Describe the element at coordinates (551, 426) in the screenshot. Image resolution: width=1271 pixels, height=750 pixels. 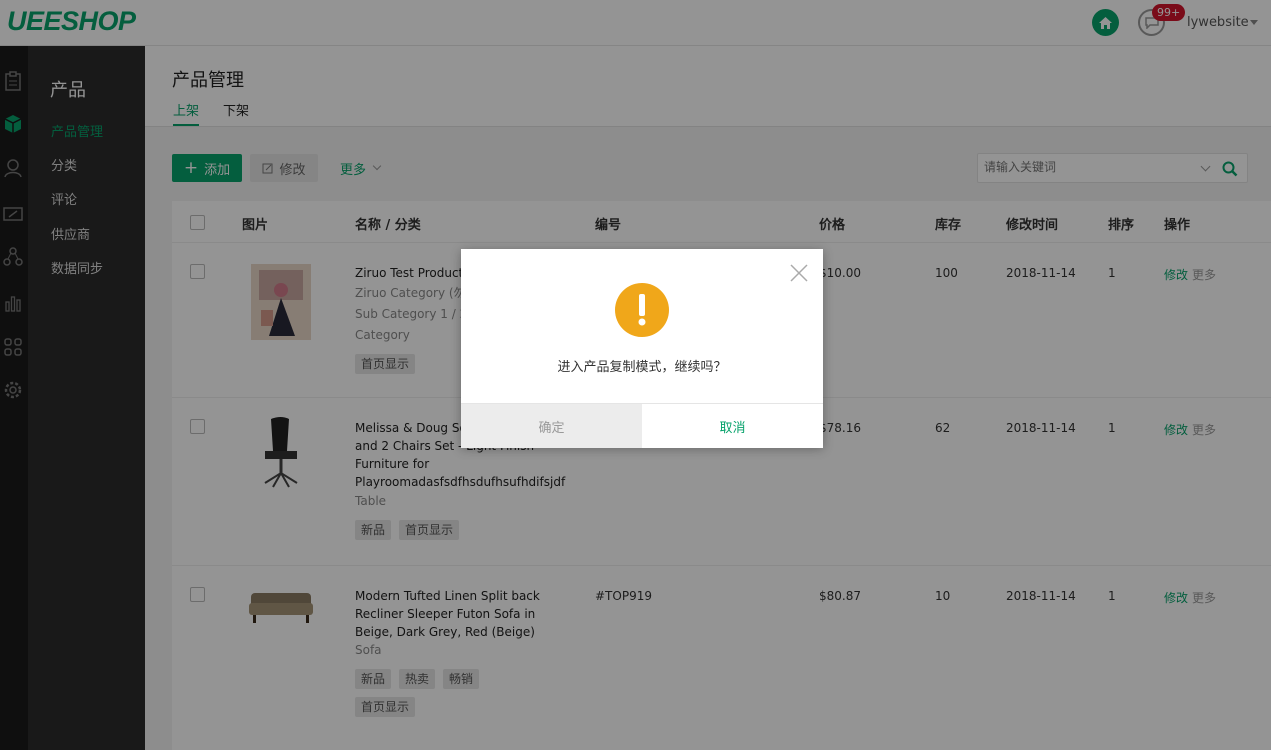
I see `confirm-button: 确定` at that location.